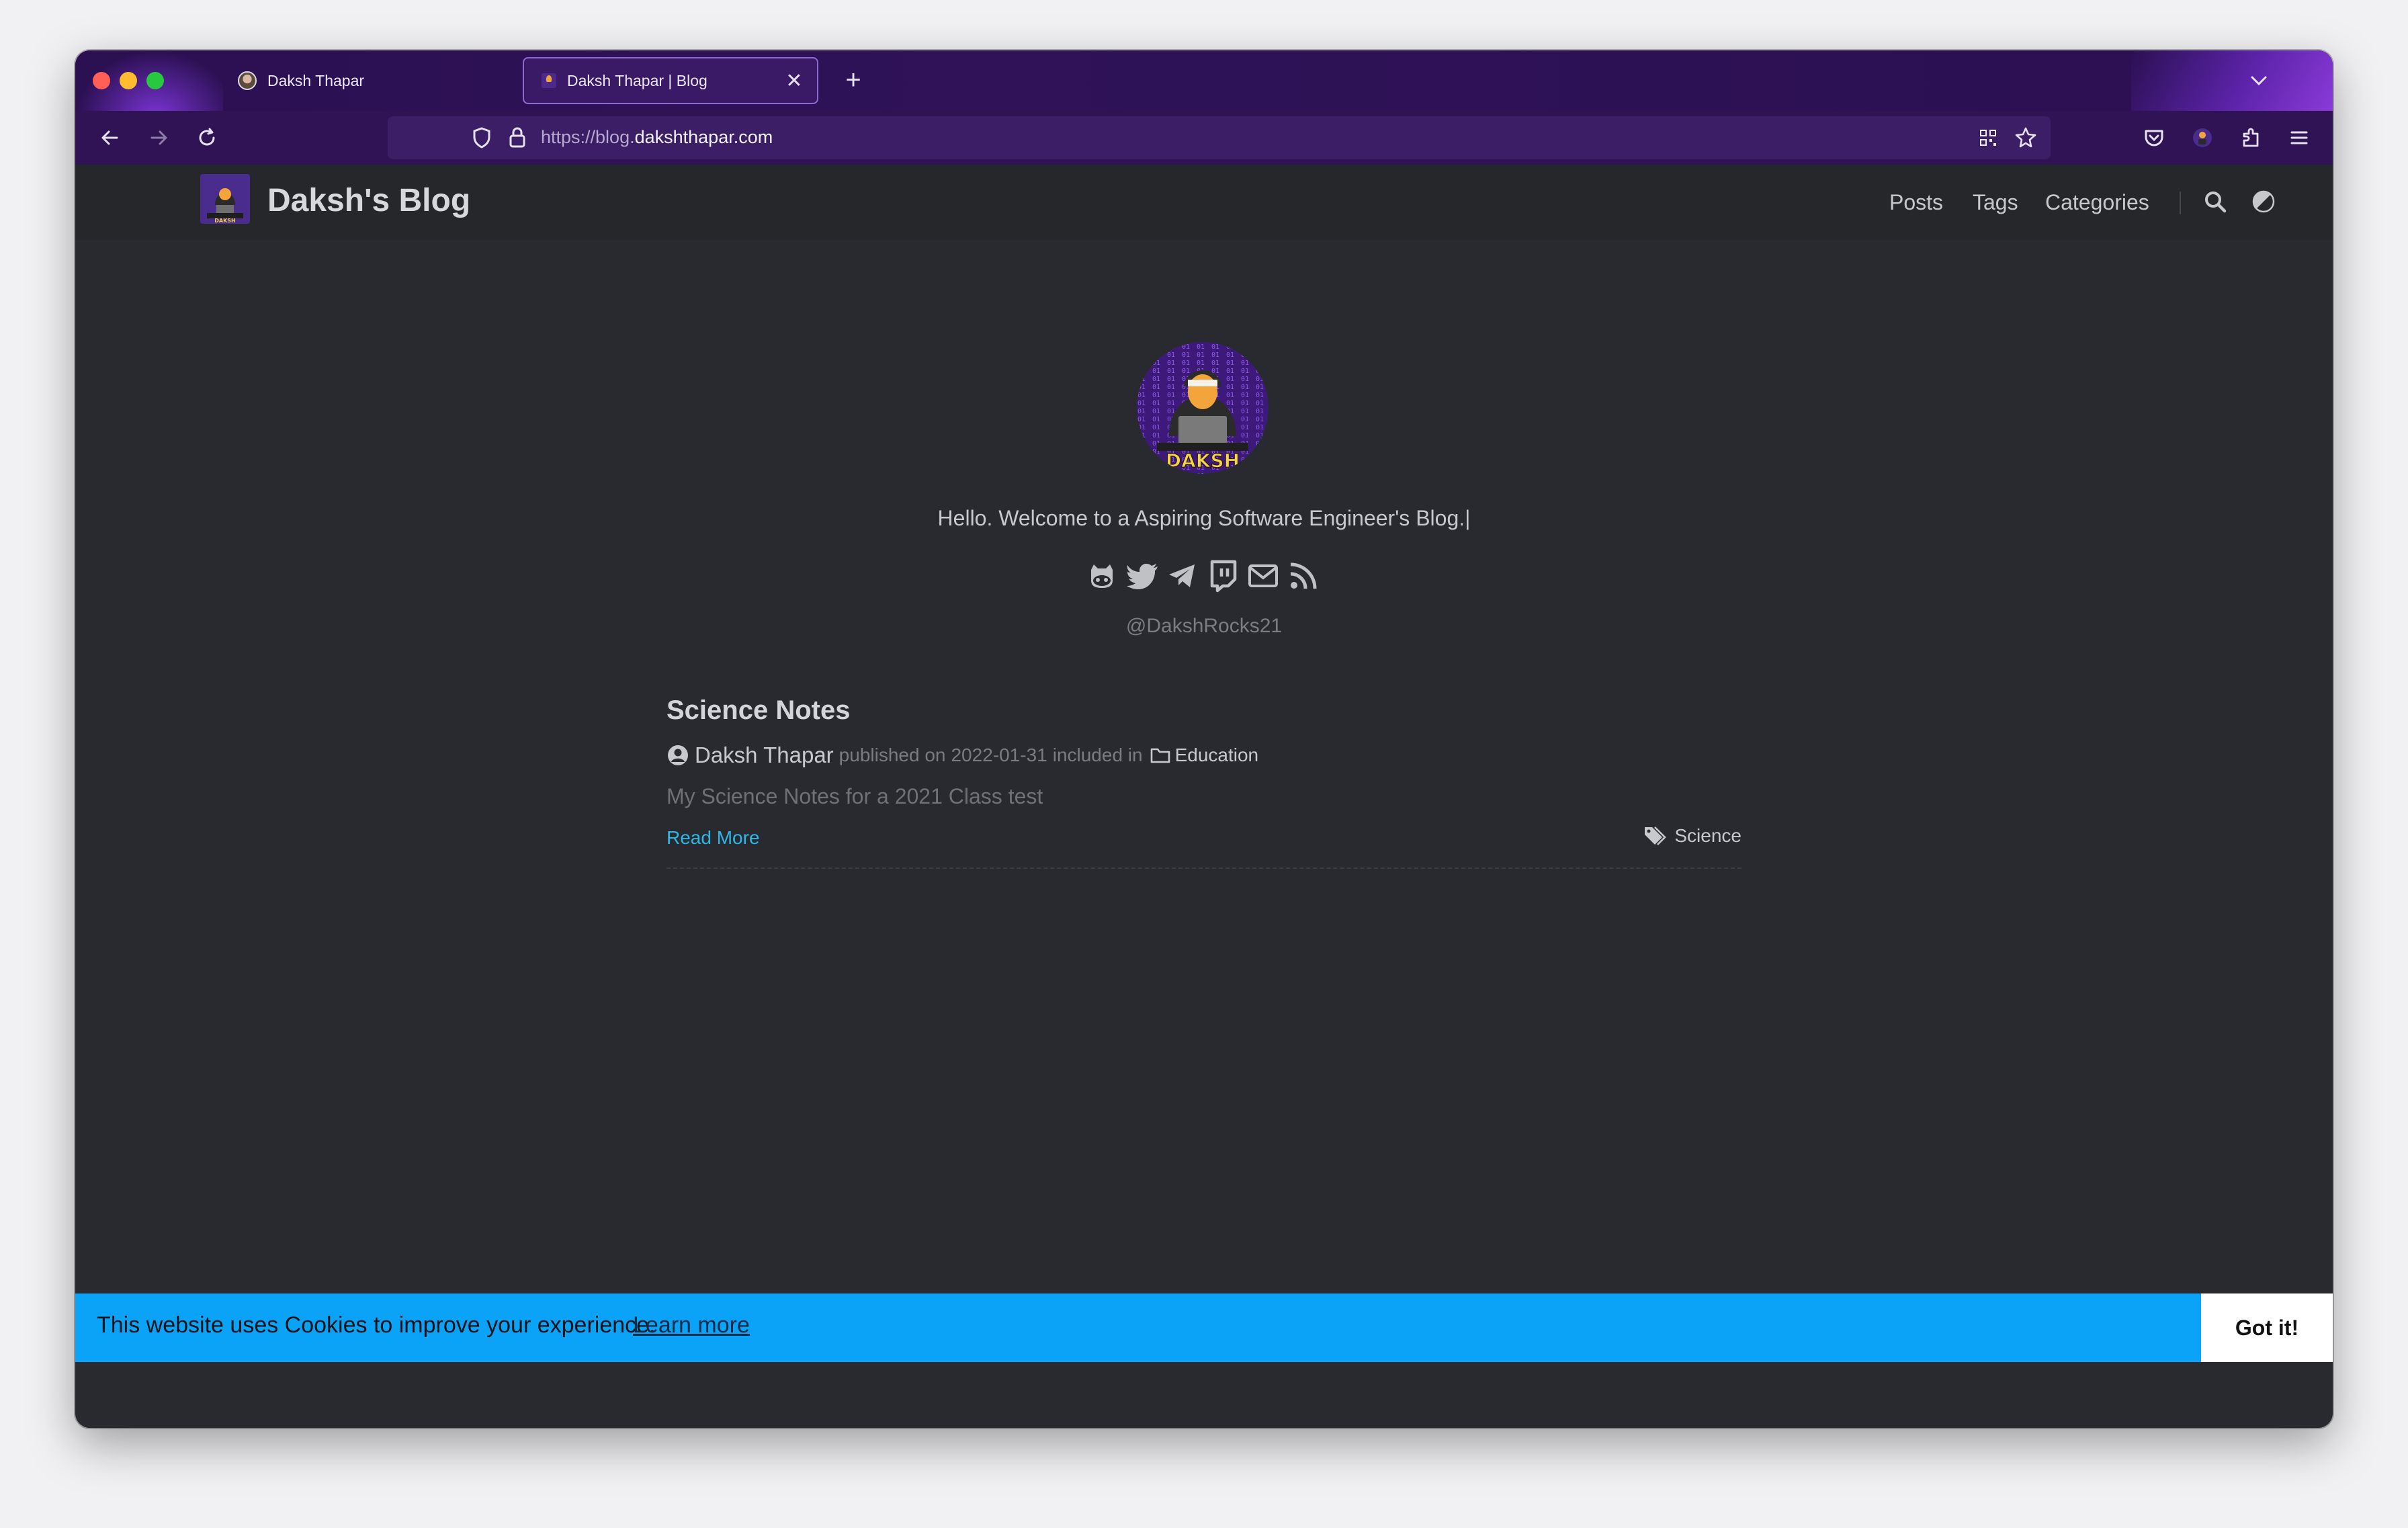  What do you see at coordinates (892, 755) in the screenshot?
I see `published-label: published on` at bounding box center [892, 755].